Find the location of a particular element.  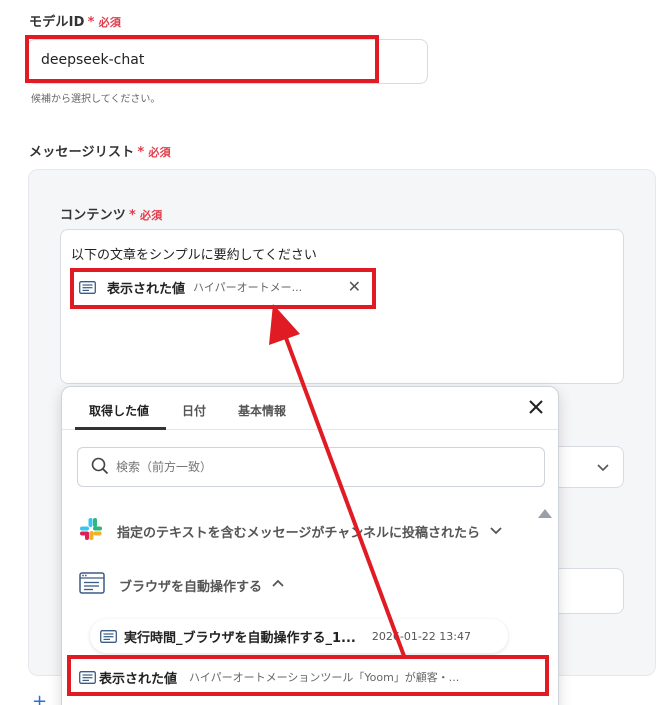

add-icon: + is located at coordinates (39, 698).